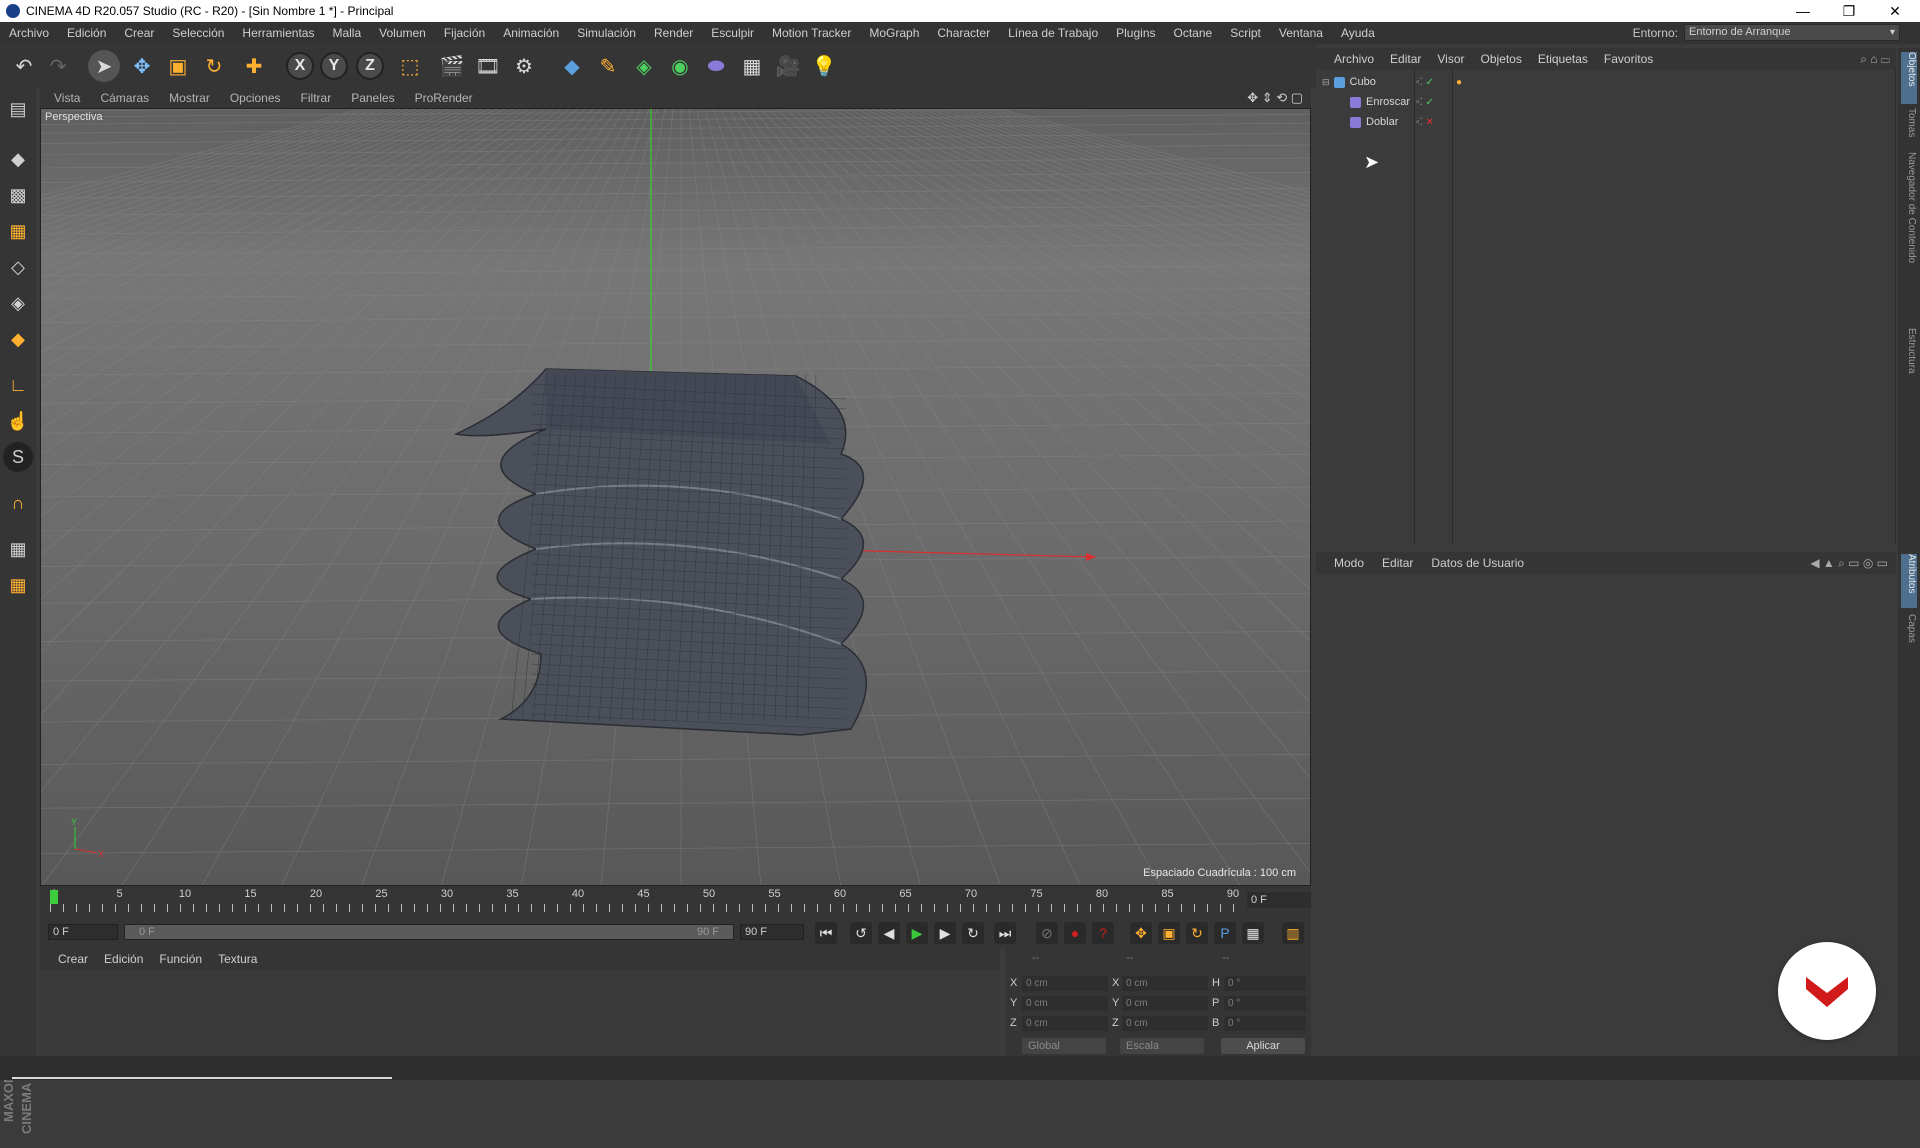 Image resolution: width=1920 pixels, height=1148 pixels. I want to click on viewport-menu-filtrar: Filtrar, so click(316, 98).